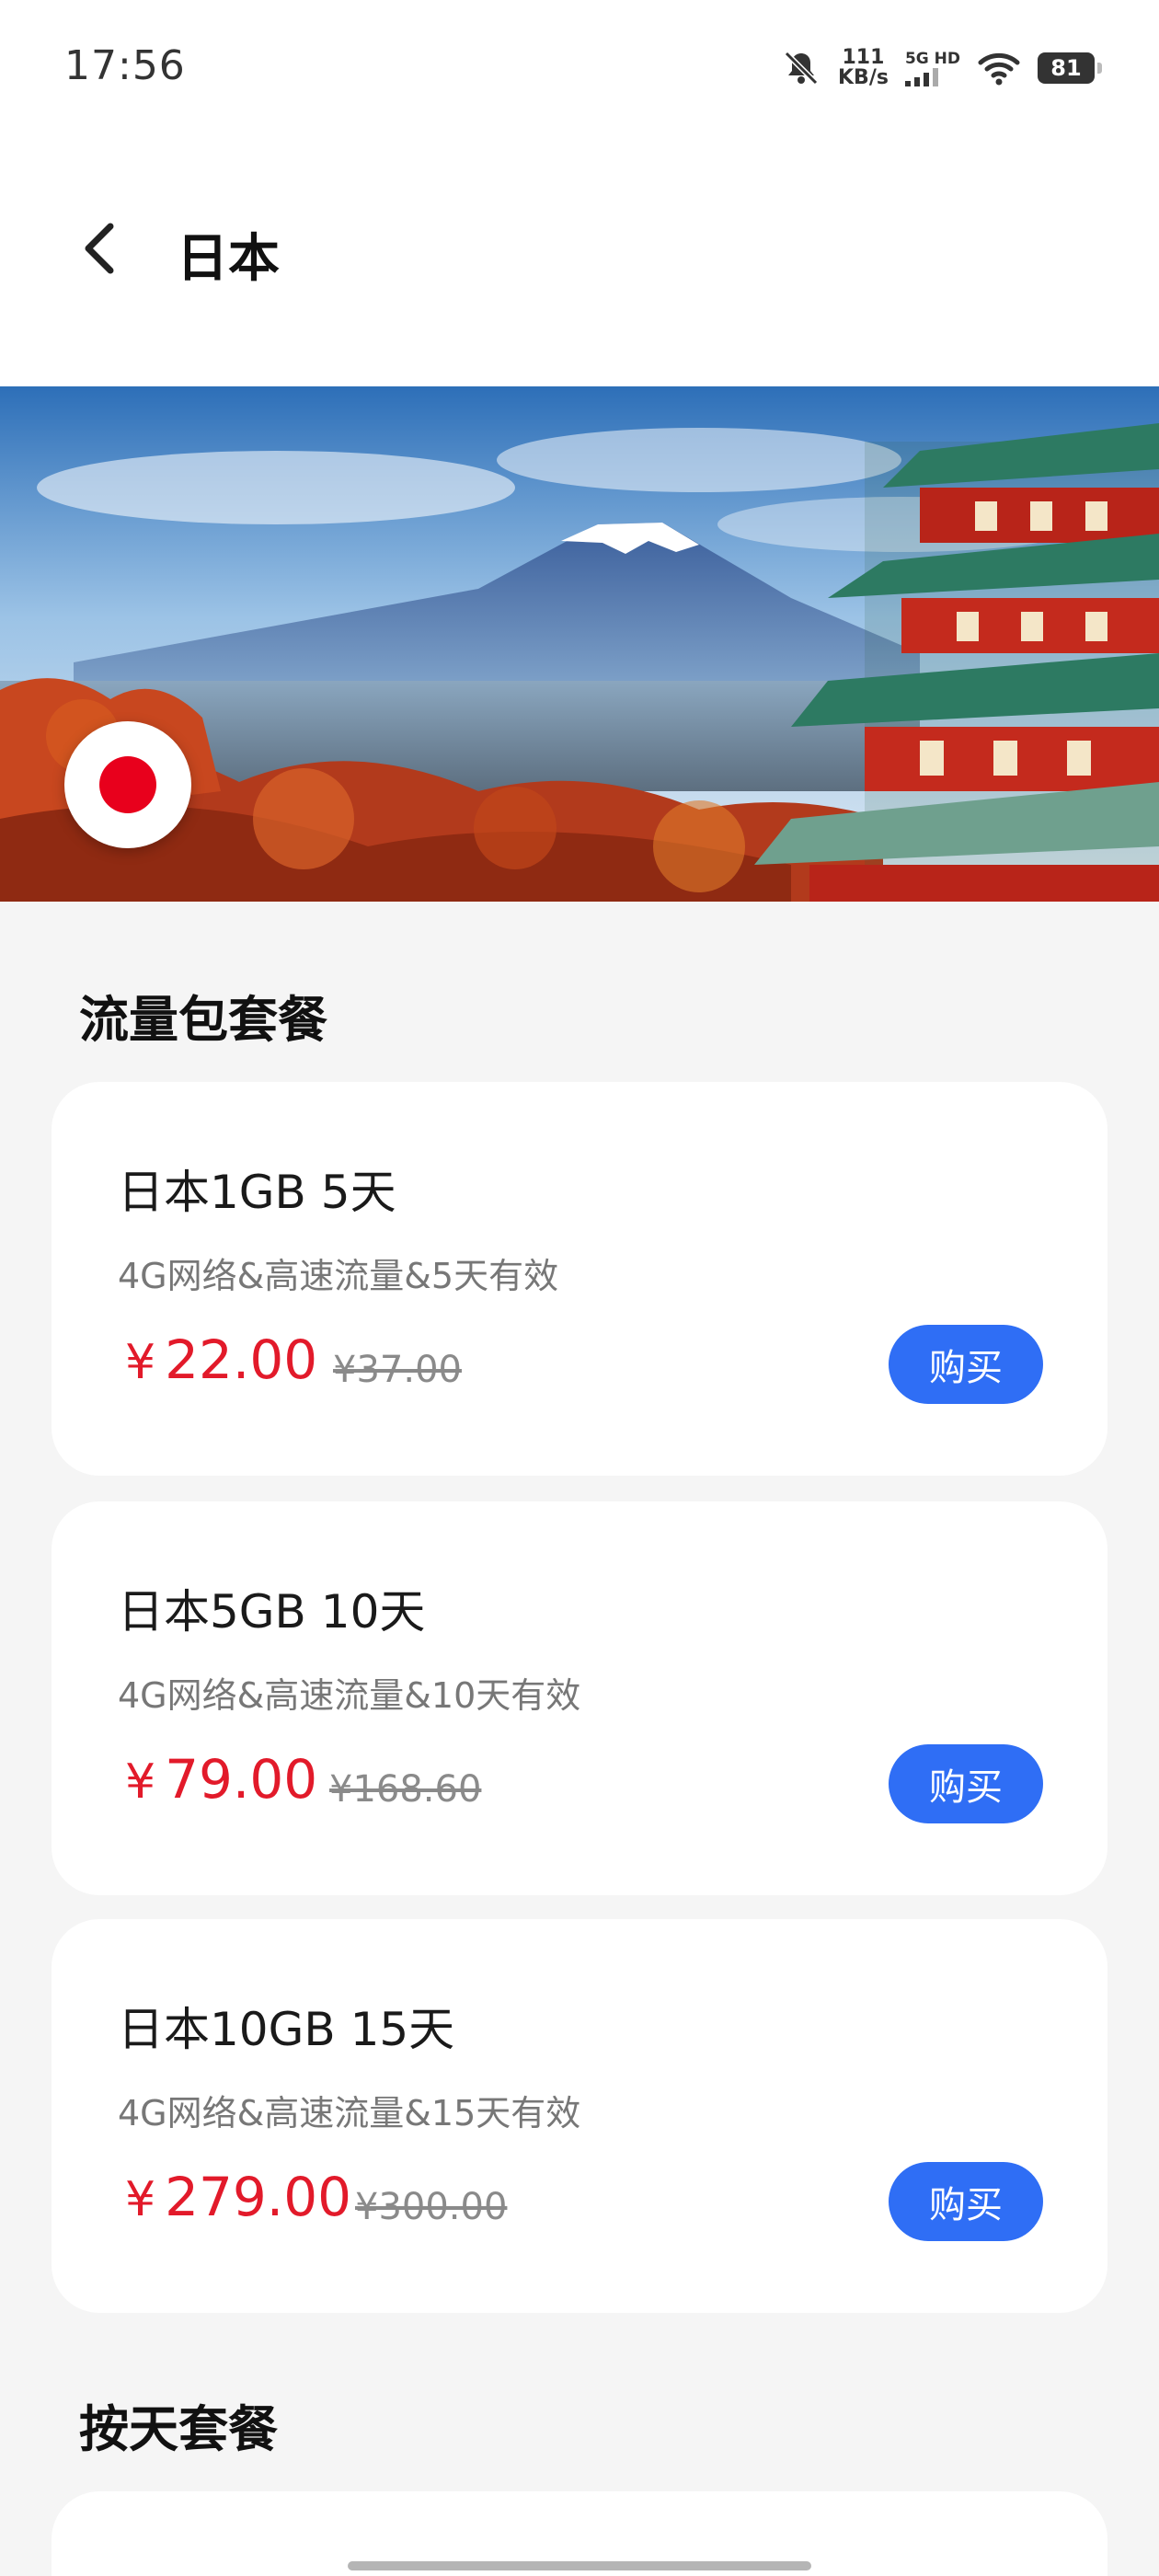  I want to click on section-title-daily-packages: 按天套餐, so click(178, 2429).